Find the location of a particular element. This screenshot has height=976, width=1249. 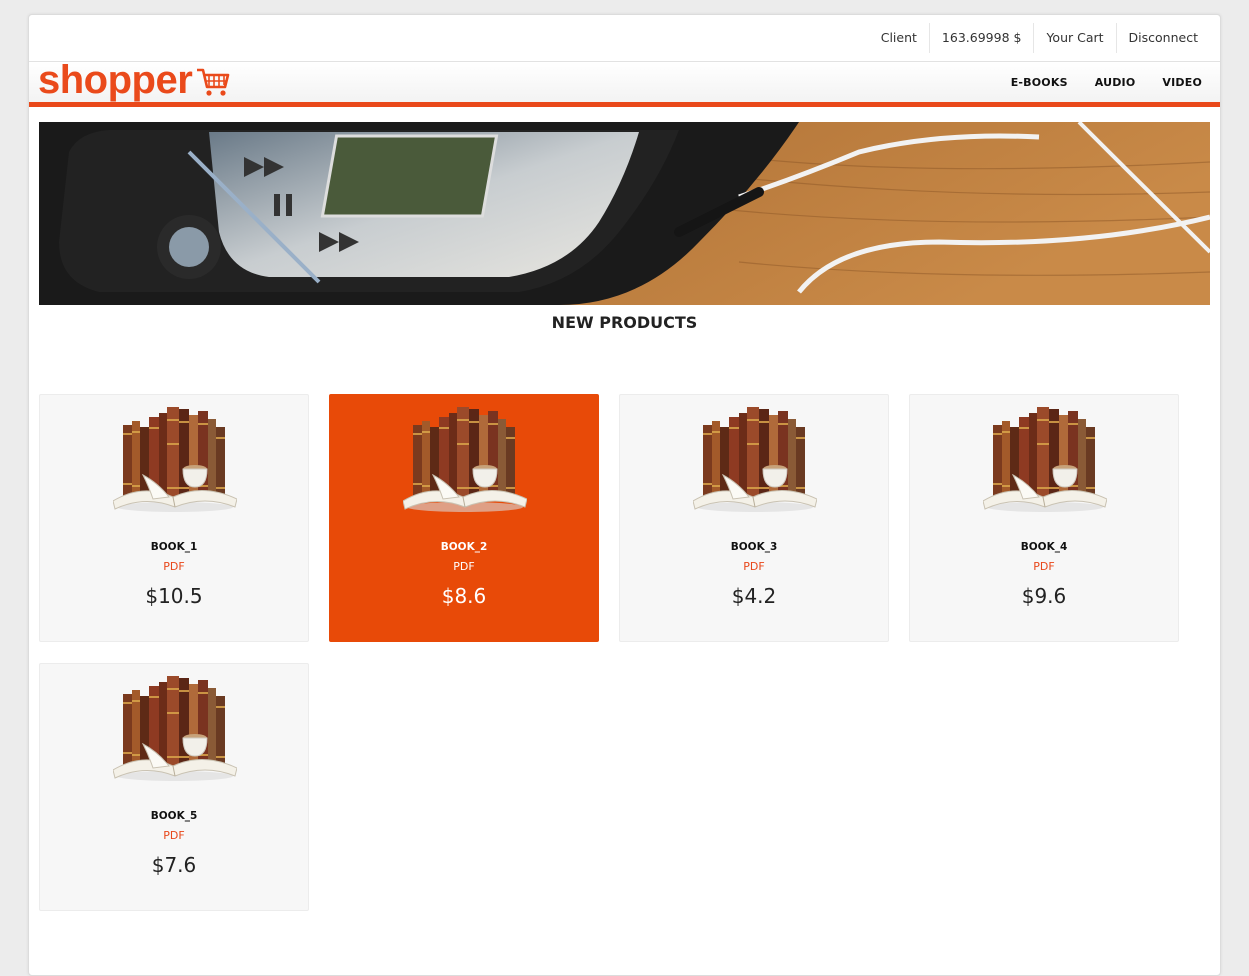

shopper-logo: shopper is located at coordinates (134, 80).